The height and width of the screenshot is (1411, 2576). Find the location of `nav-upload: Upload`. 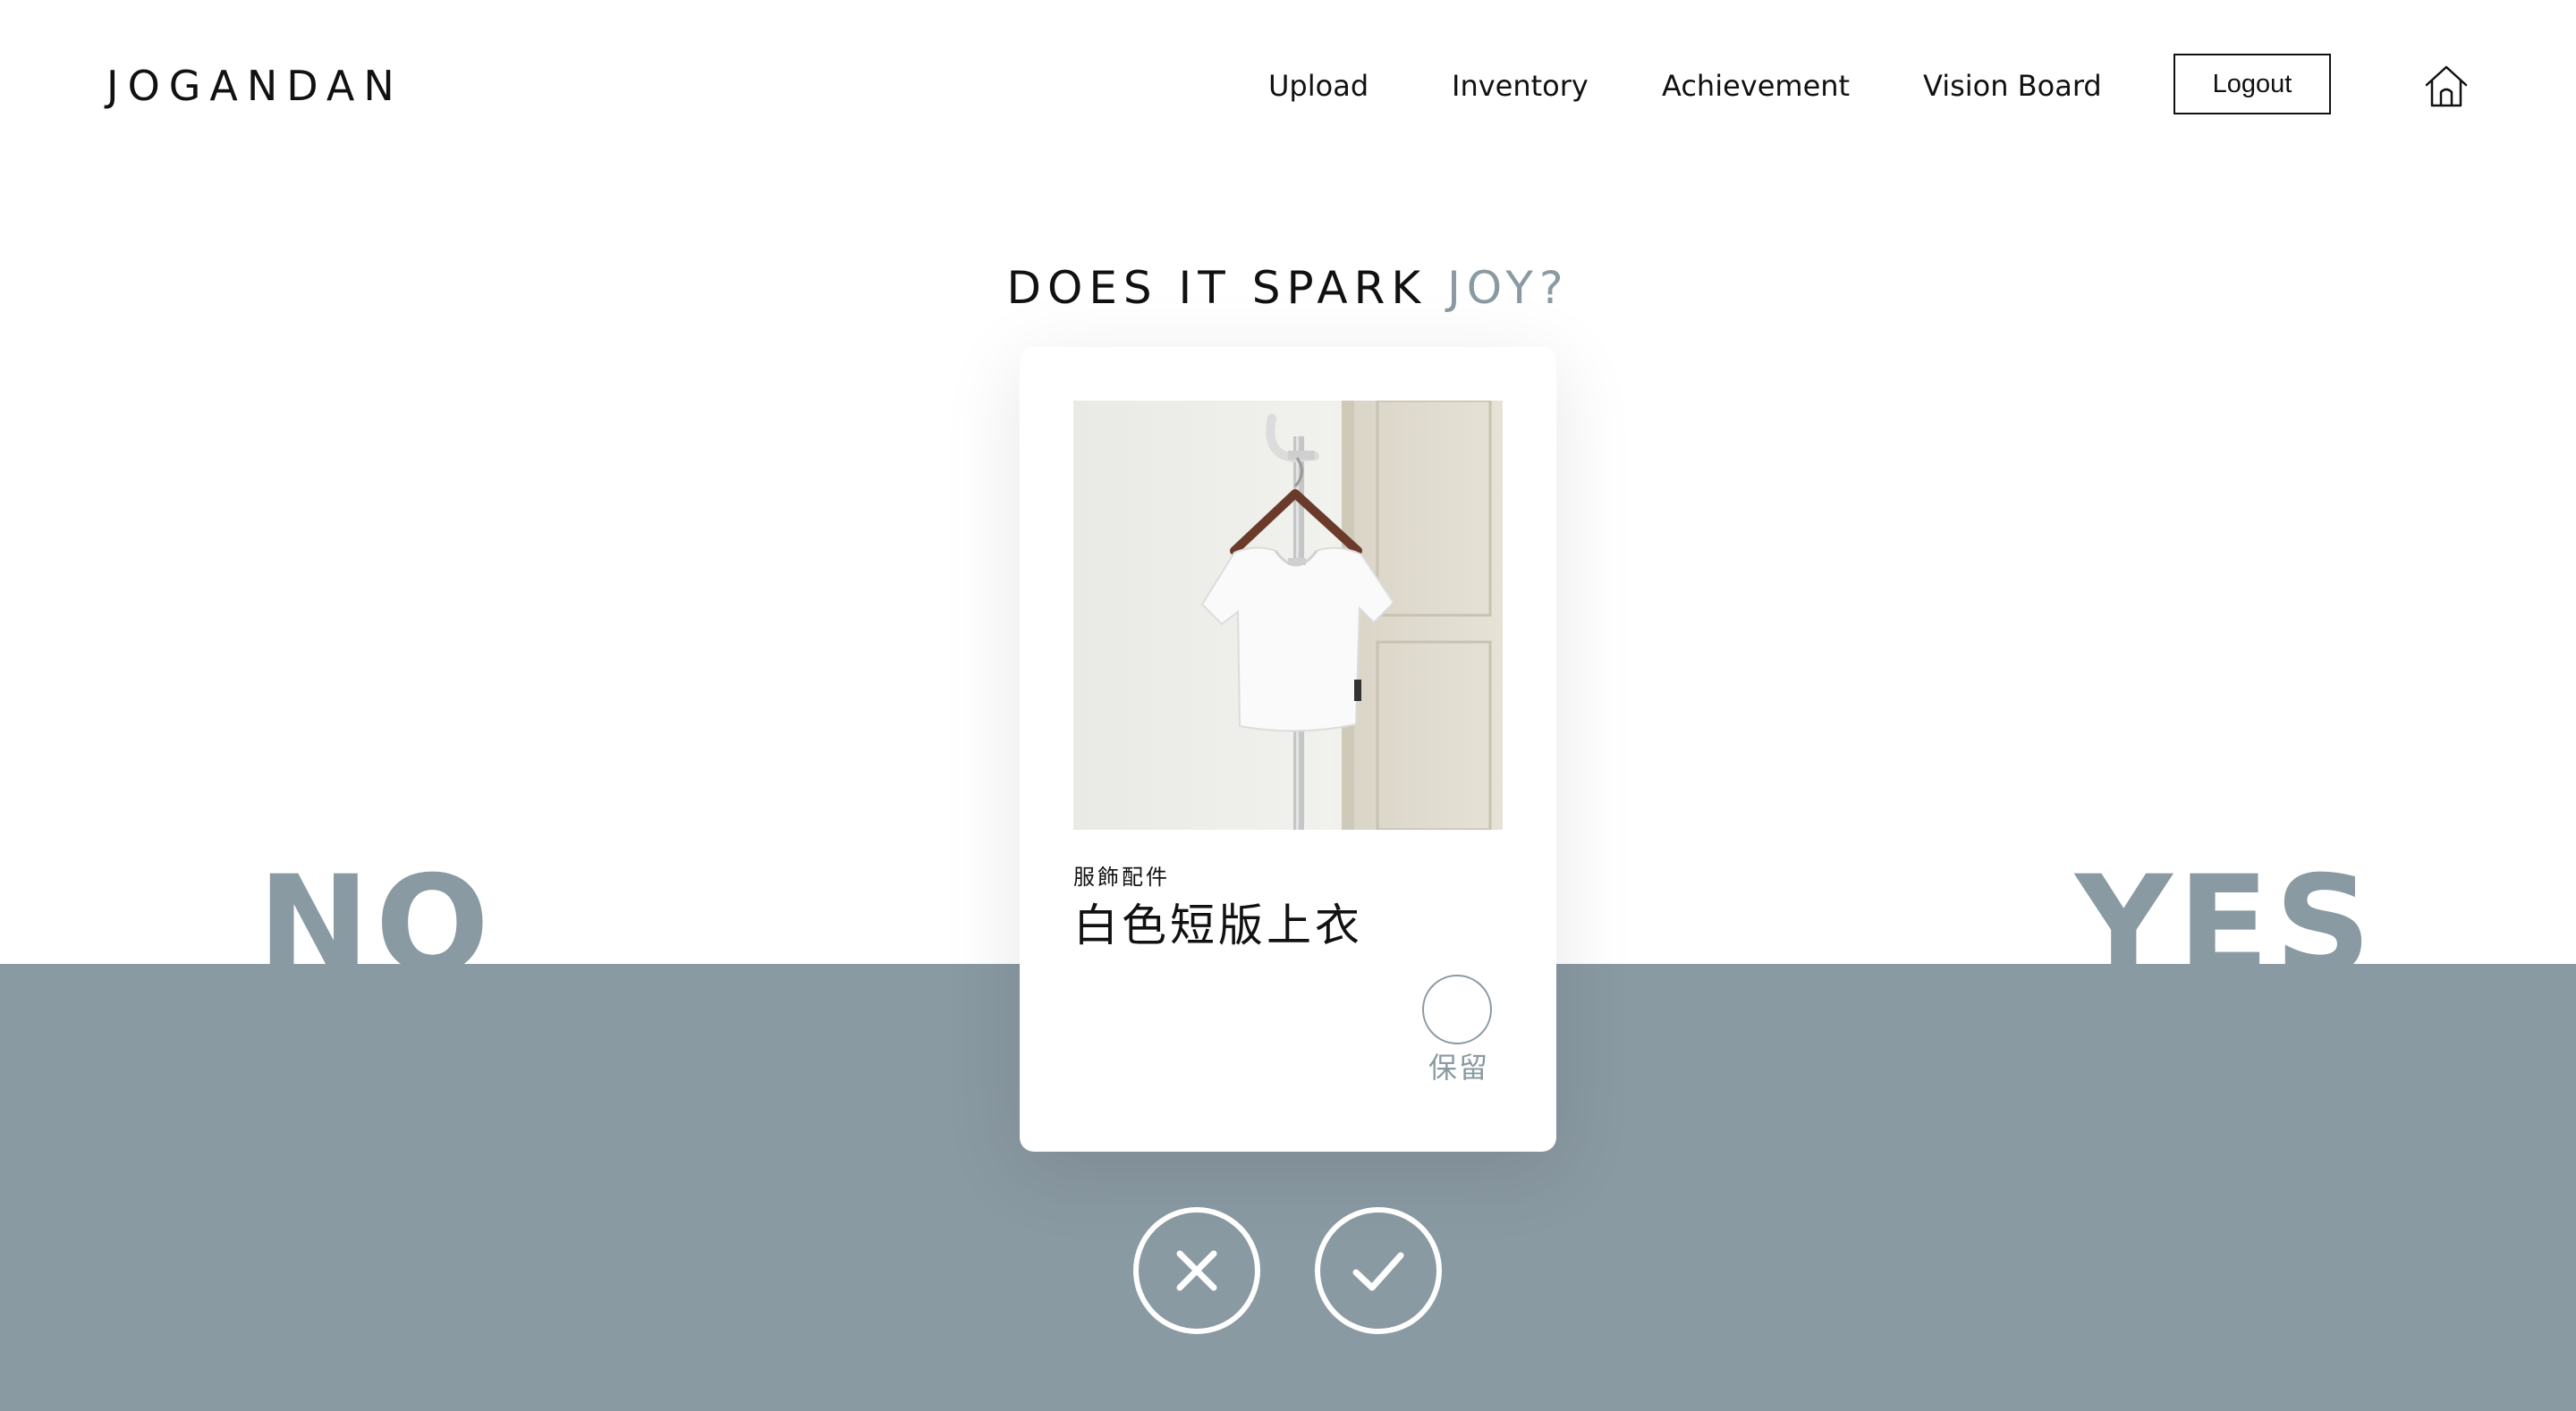

nav-upload: Upload is located at coordinates (1318, 86).